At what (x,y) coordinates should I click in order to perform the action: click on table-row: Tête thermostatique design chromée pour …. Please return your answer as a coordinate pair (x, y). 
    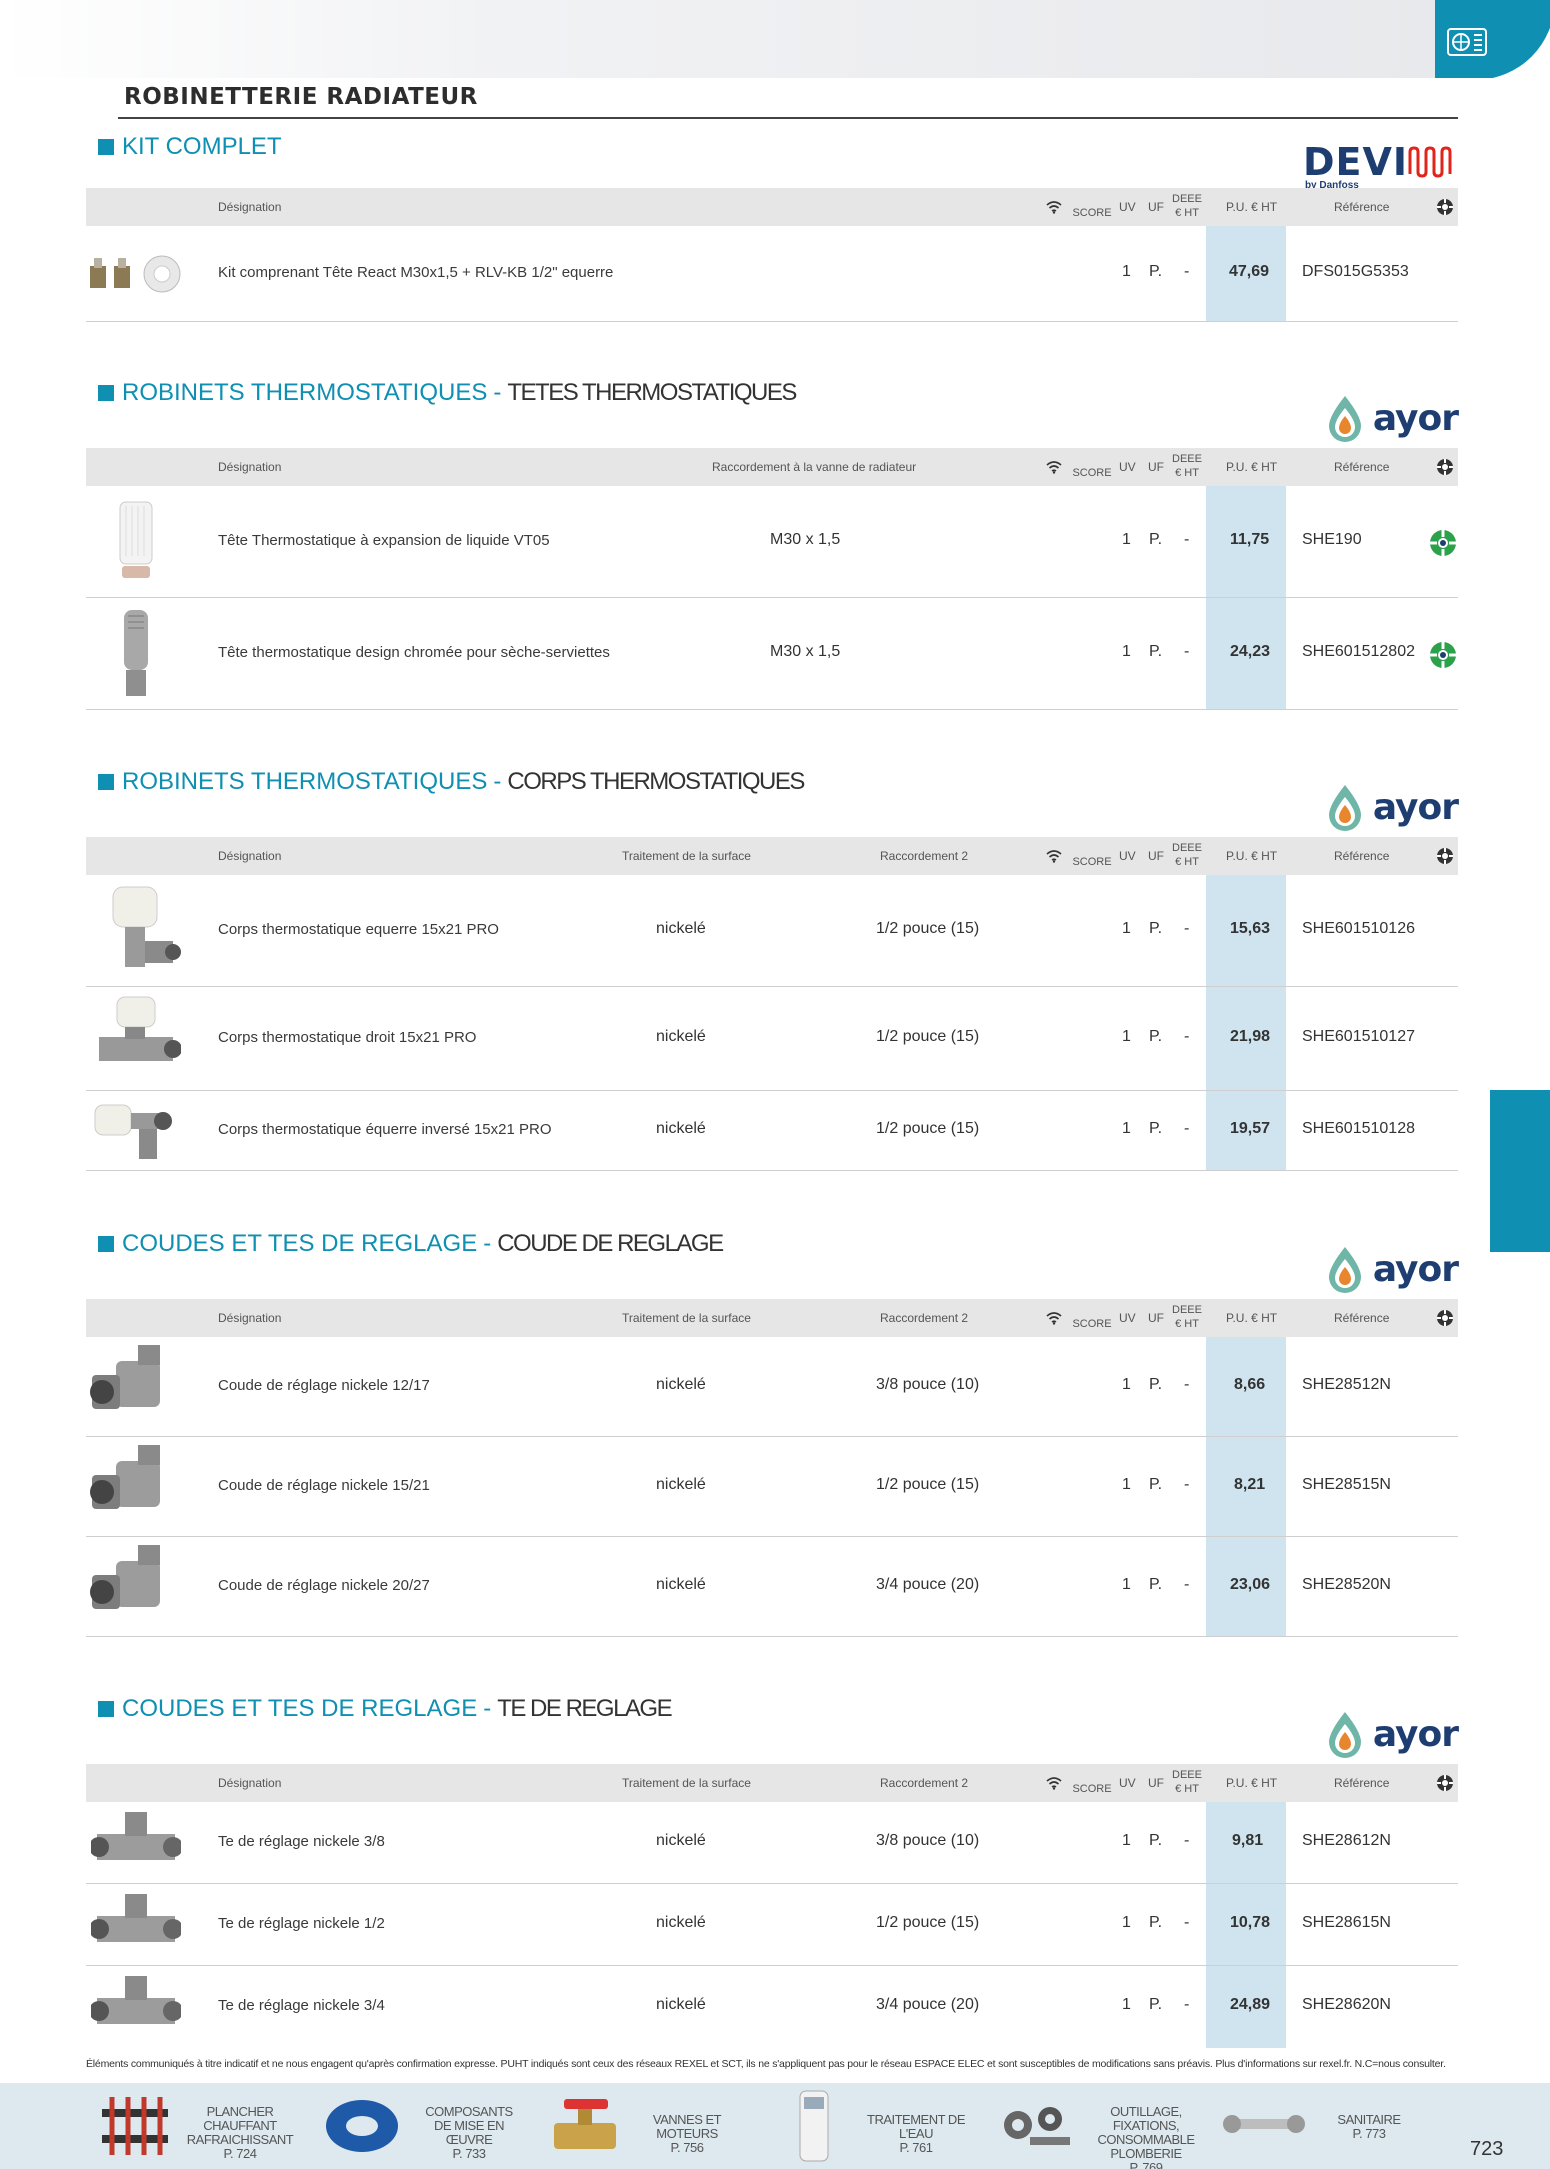
    Looking at the image, I should click on (772, 654).